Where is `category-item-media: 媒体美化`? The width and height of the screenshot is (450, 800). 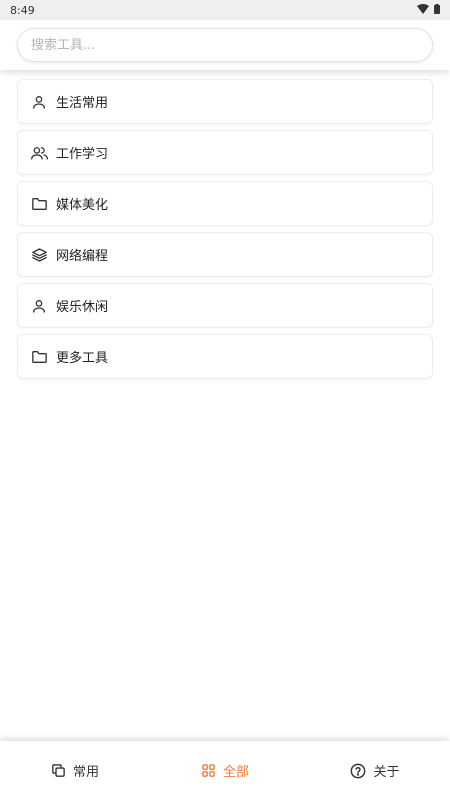 category-item-media: 媒体美化 is located at coordinates (225, 203).